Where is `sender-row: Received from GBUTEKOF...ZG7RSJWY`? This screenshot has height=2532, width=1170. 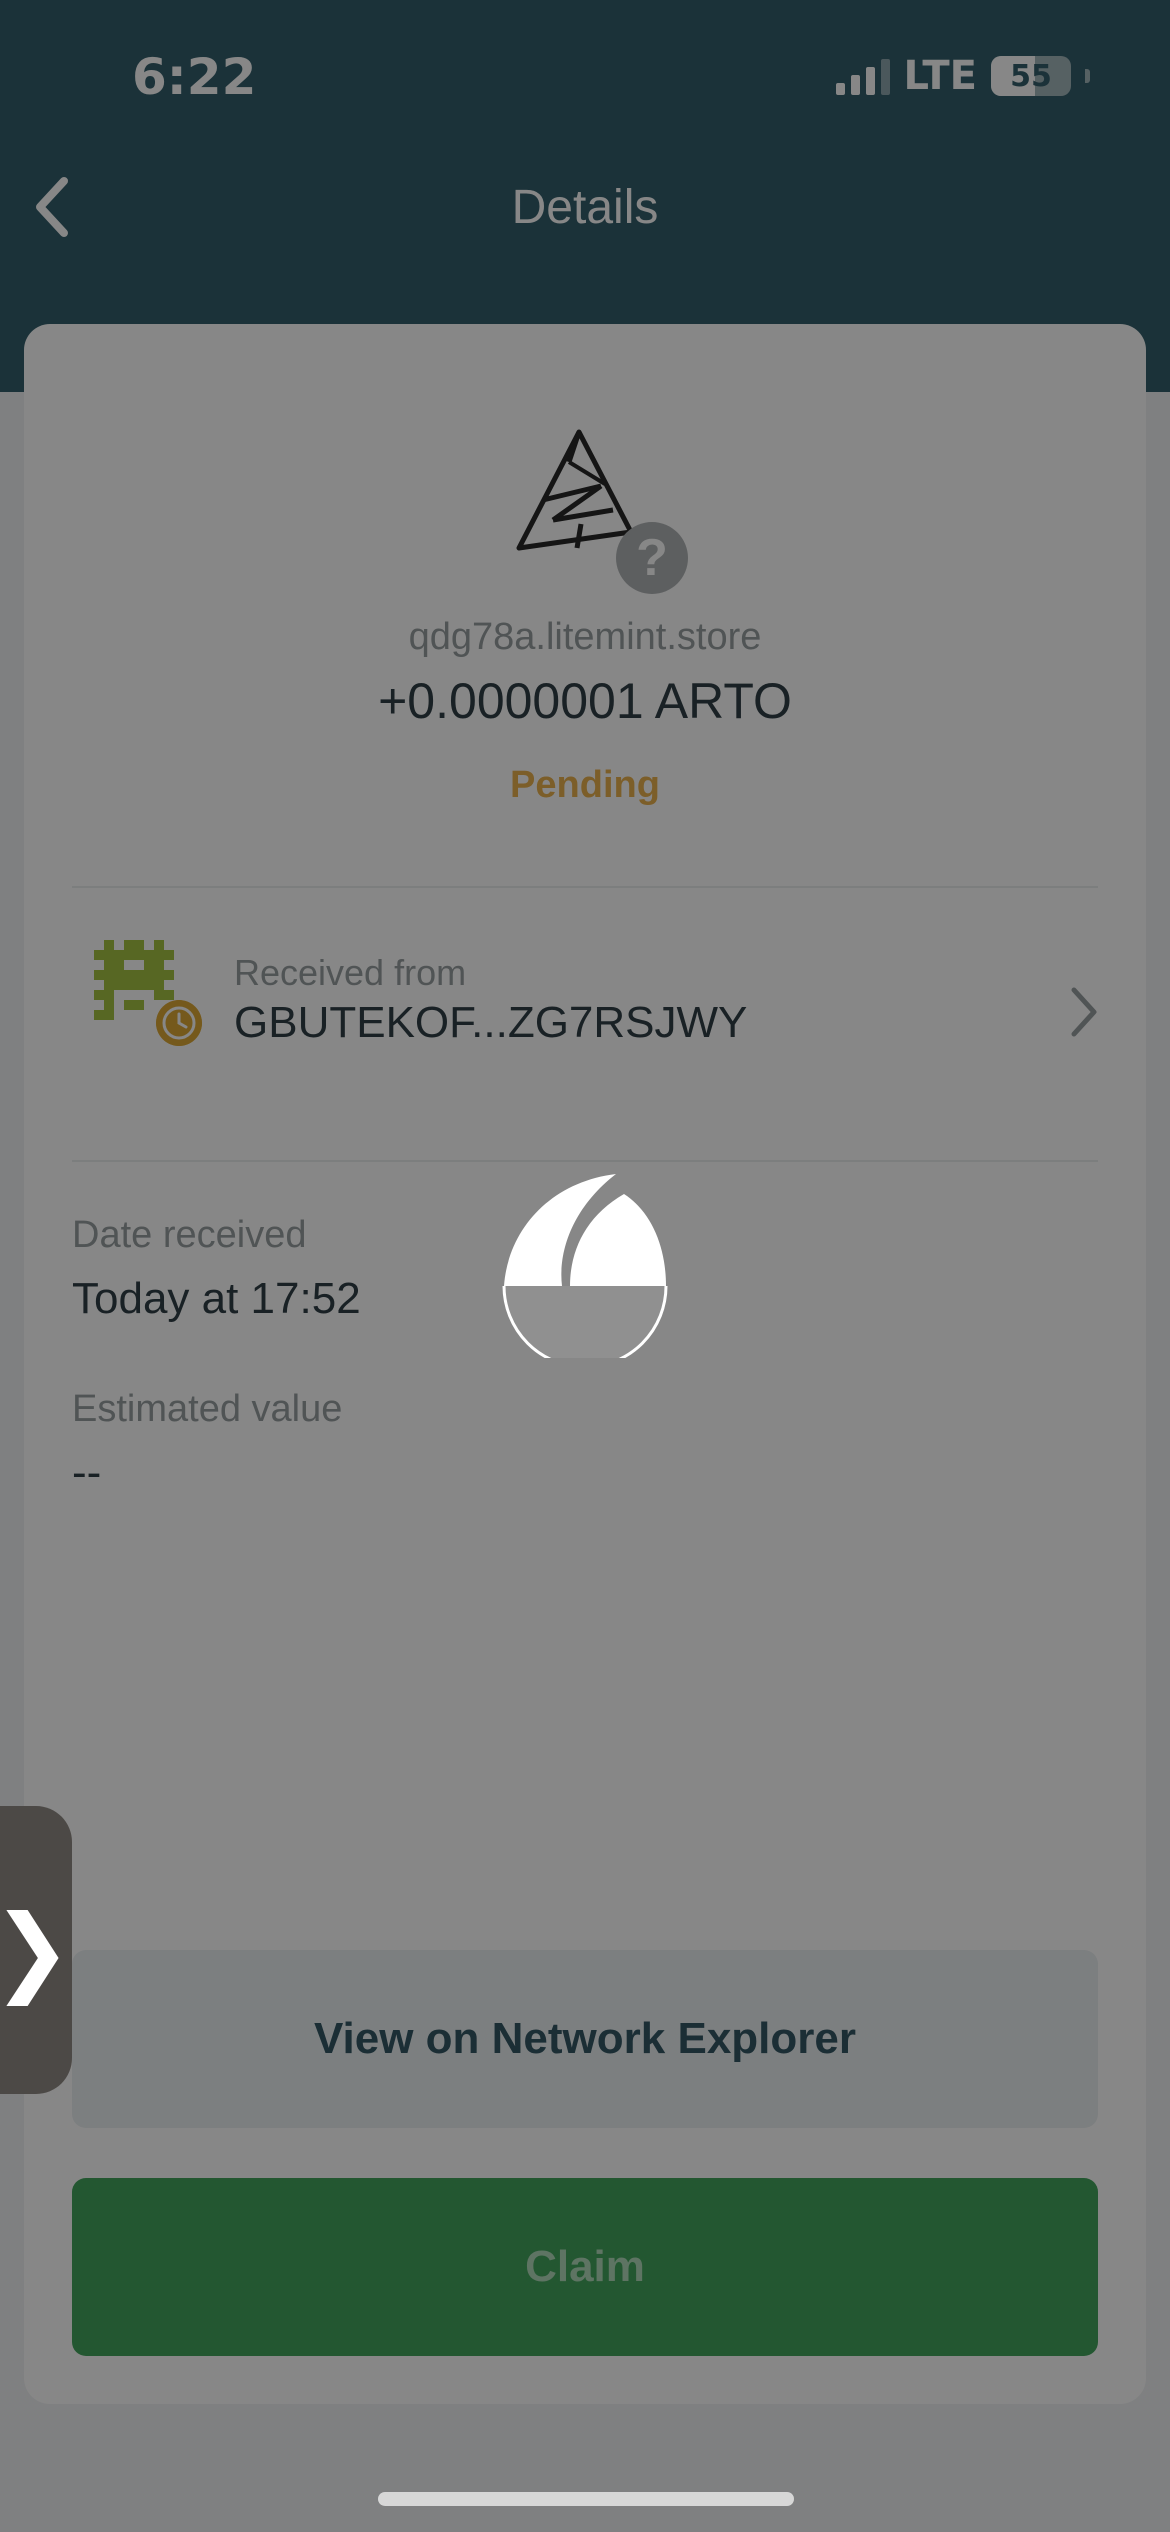 sender-row: Received from GBUTEKOF...ZG7RSJWY is located at coordinates (592, 975).